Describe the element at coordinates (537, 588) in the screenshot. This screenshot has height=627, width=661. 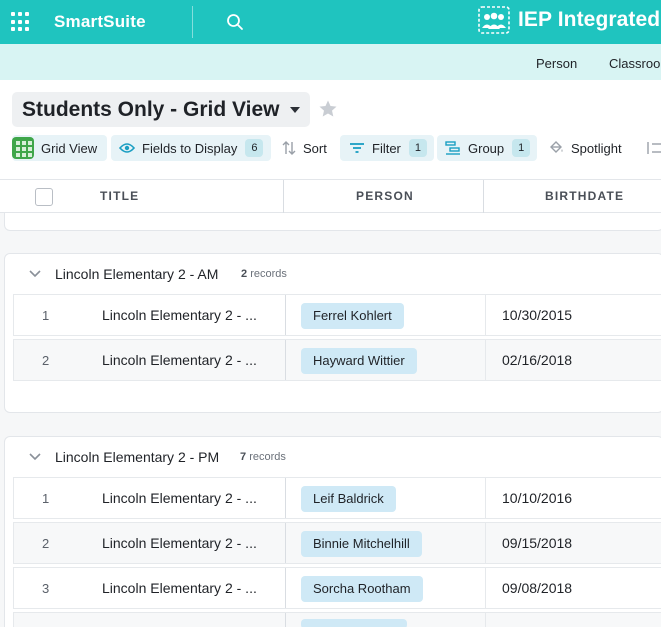
I see `birthdate-cell: 09/08/2018` at that location.